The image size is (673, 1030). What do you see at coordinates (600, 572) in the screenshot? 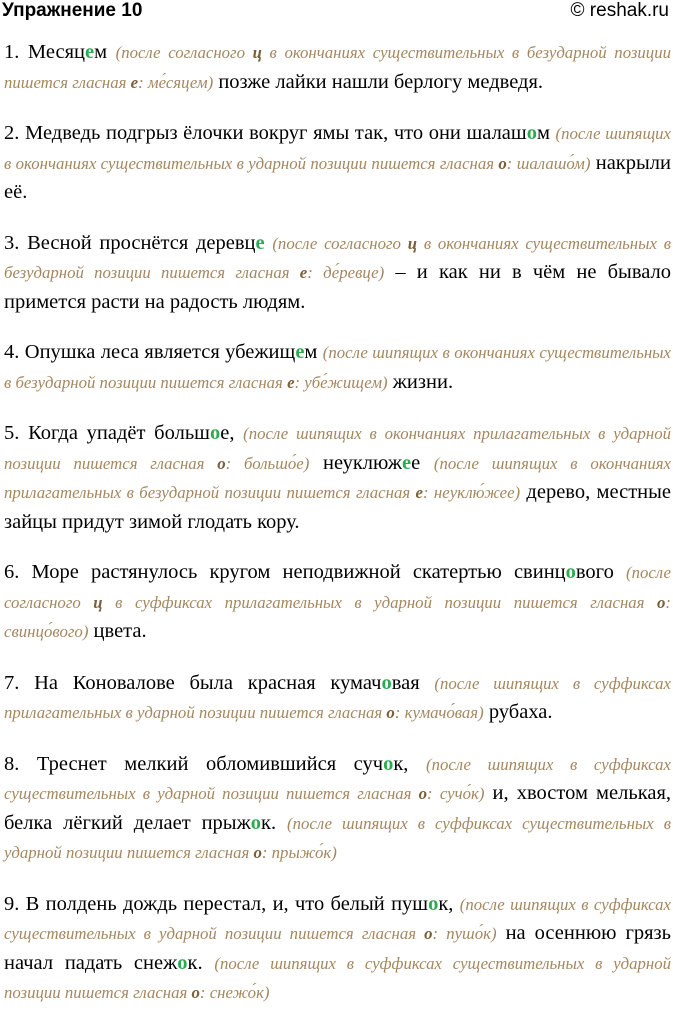
I see `sentence-text: вого` at bounding box center [600, 572].